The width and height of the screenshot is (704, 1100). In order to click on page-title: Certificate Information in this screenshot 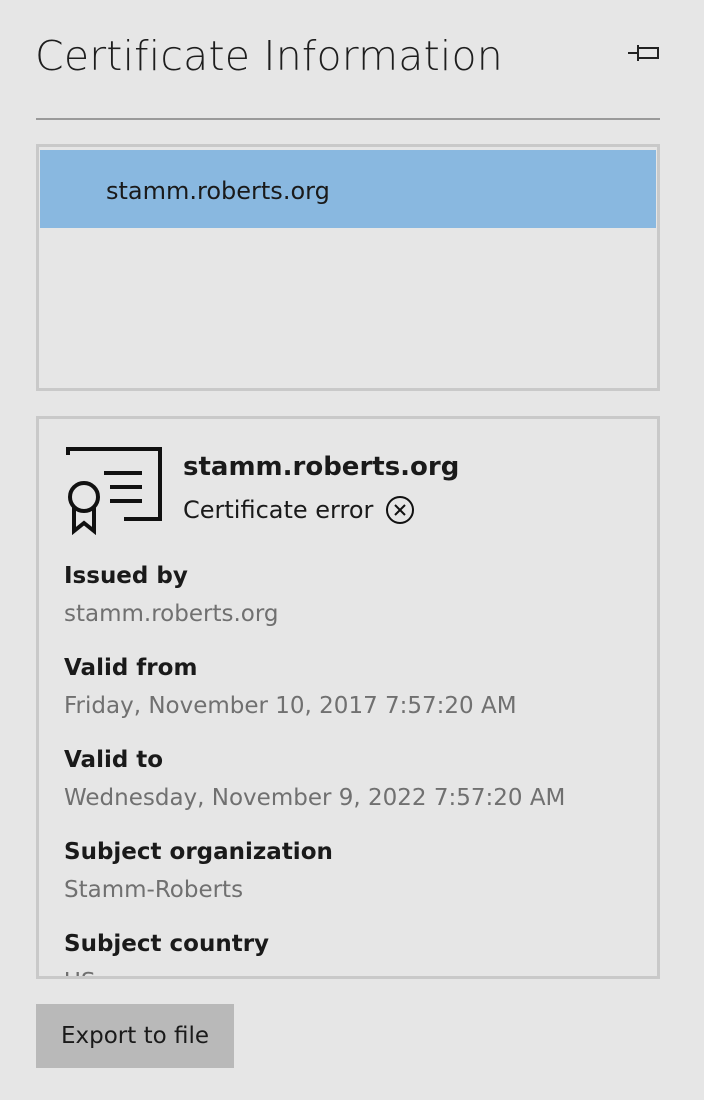, I will do `click(269, 56)`.